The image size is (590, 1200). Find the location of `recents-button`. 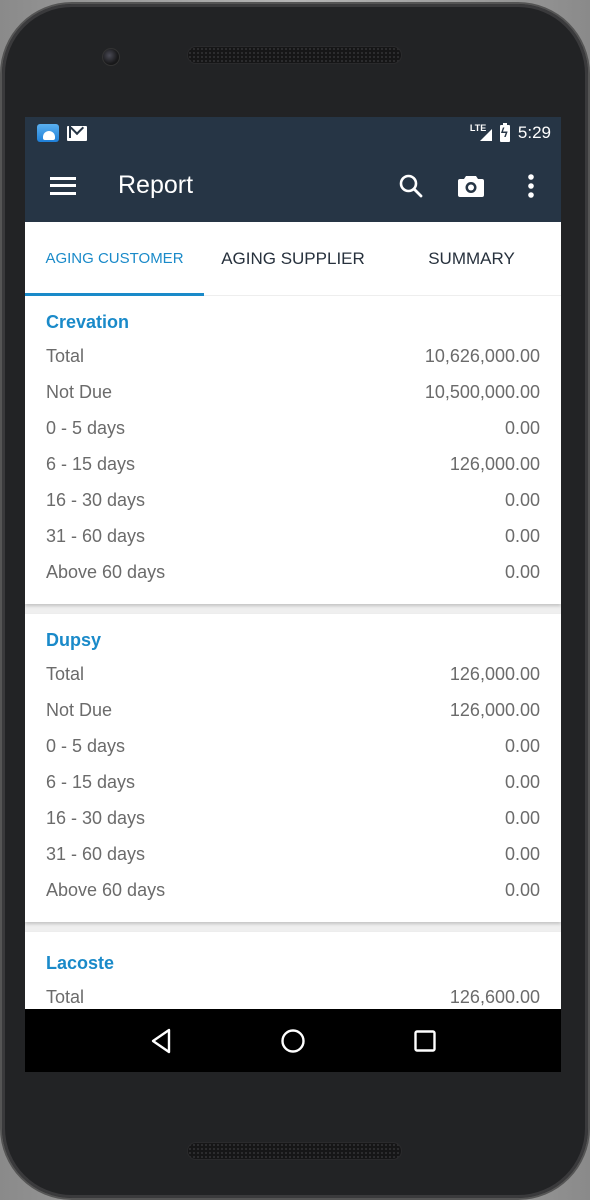

recents-button is located at coordinates (425, 1041).